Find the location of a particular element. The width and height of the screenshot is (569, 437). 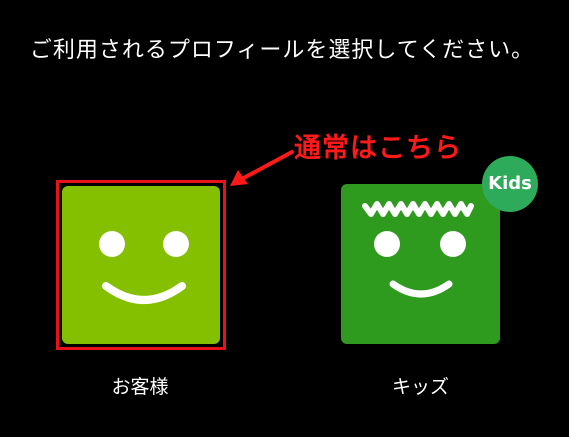

profile-card-main is located at coordinates (141, 265).